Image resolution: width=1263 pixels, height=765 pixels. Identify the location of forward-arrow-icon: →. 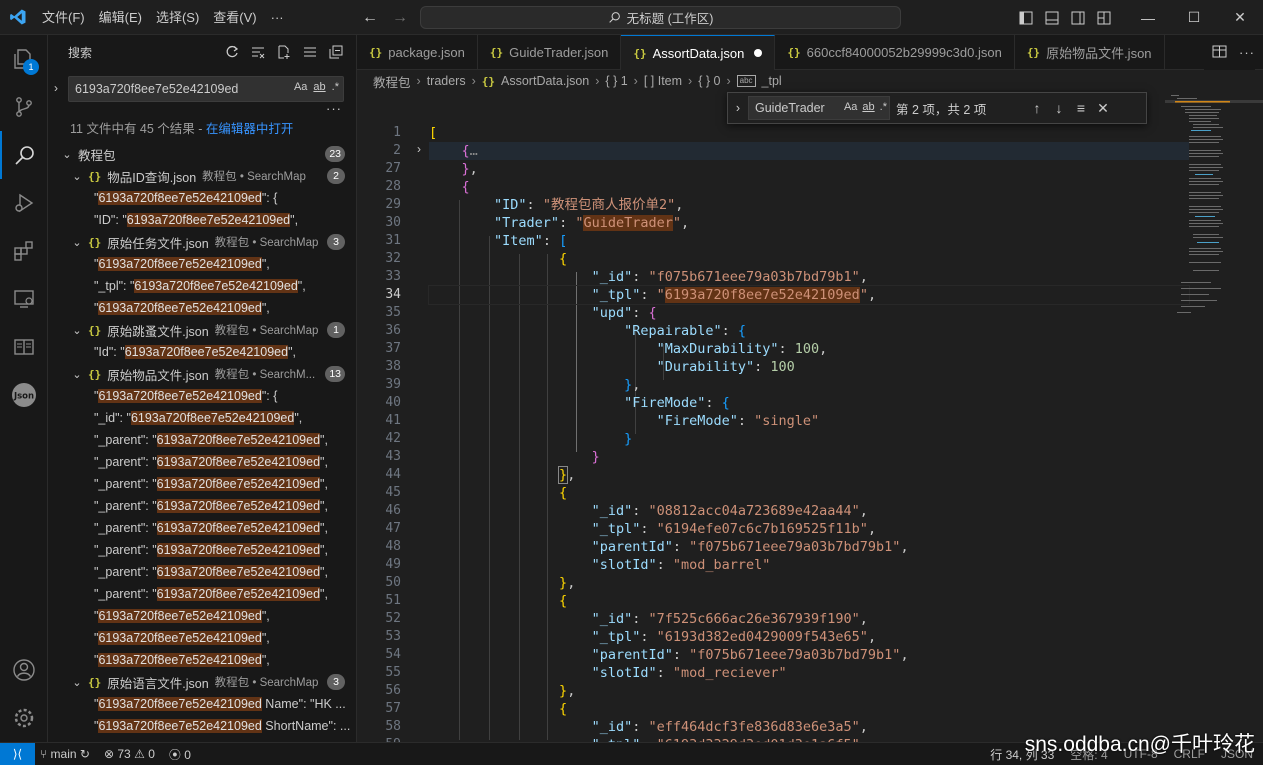
(400, 18).